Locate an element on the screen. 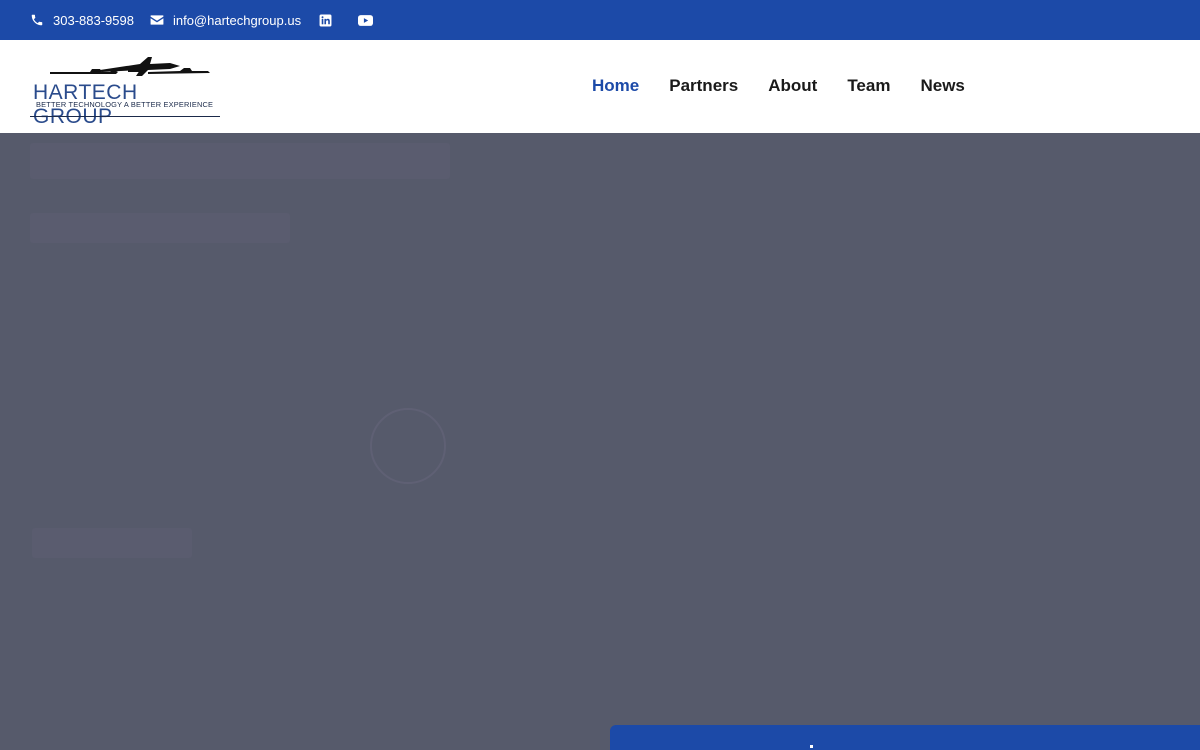 The image size is (1200, 750). email-link: info@hartechgroup.us is located at coordinates (225, 20).